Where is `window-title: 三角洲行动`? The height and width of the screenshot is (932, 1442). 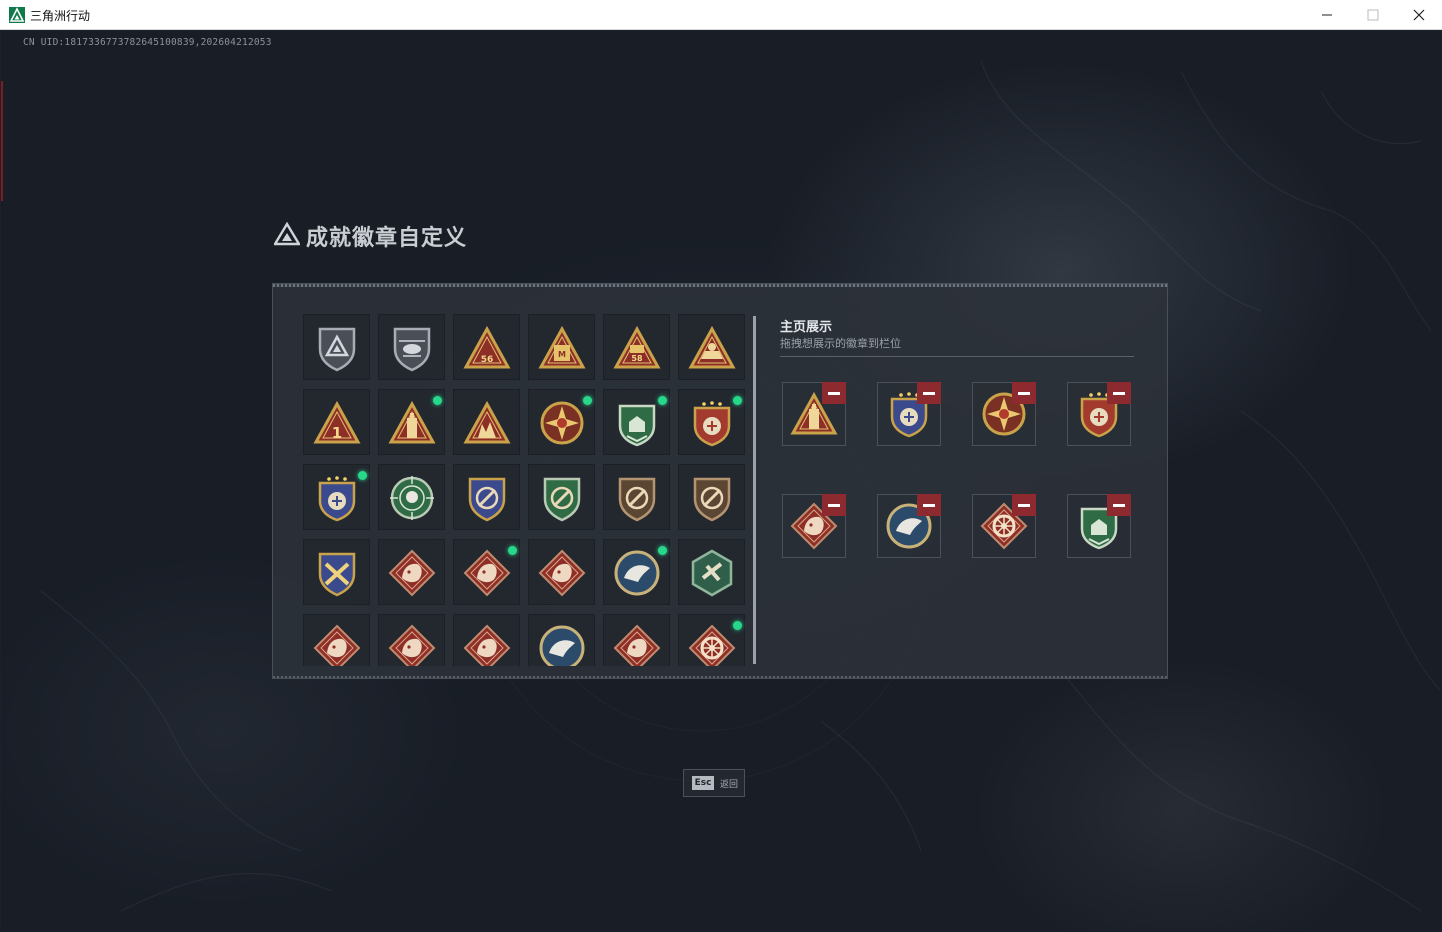
window-title: 三角洲行动 is located at coordinates (60, 16).